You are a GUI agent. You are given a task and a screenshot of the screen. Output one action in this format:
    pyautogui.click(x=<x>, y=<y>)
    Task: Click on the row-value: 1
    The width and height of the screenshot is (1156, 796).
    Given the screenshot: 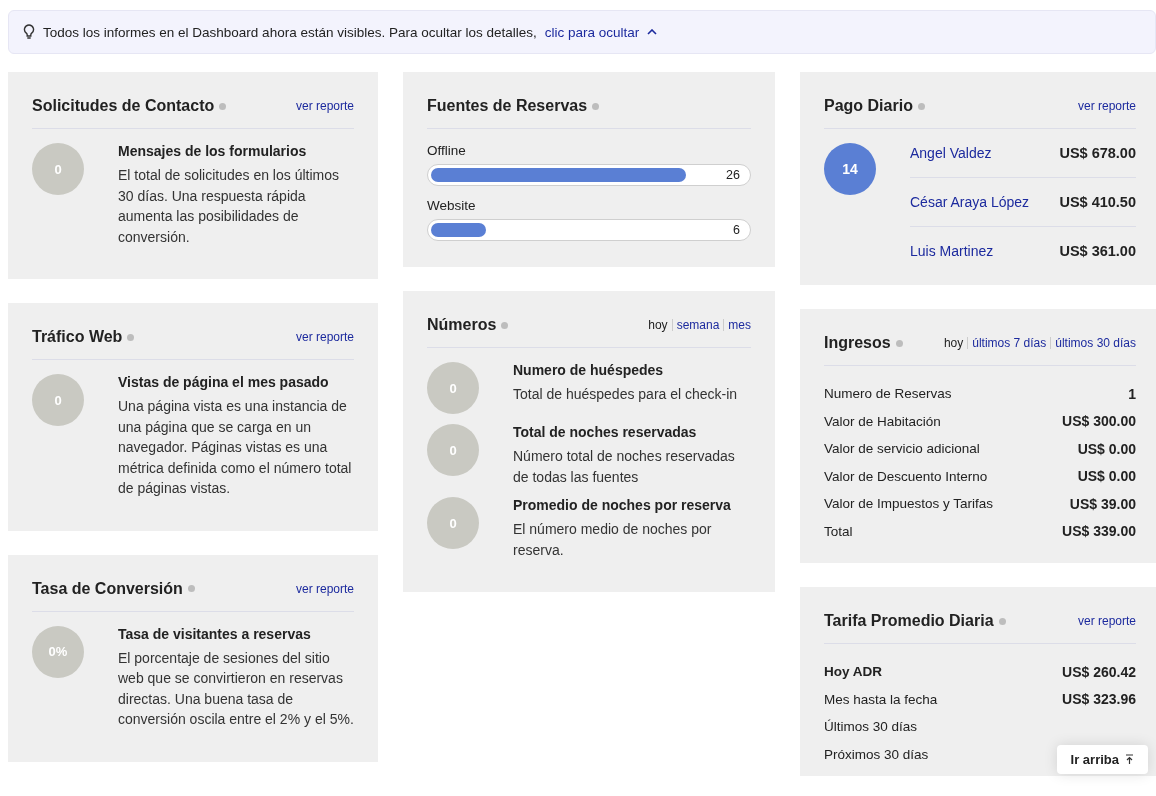 What is the action you would take?
    pyautogui.click(x=1132, y=393)
    